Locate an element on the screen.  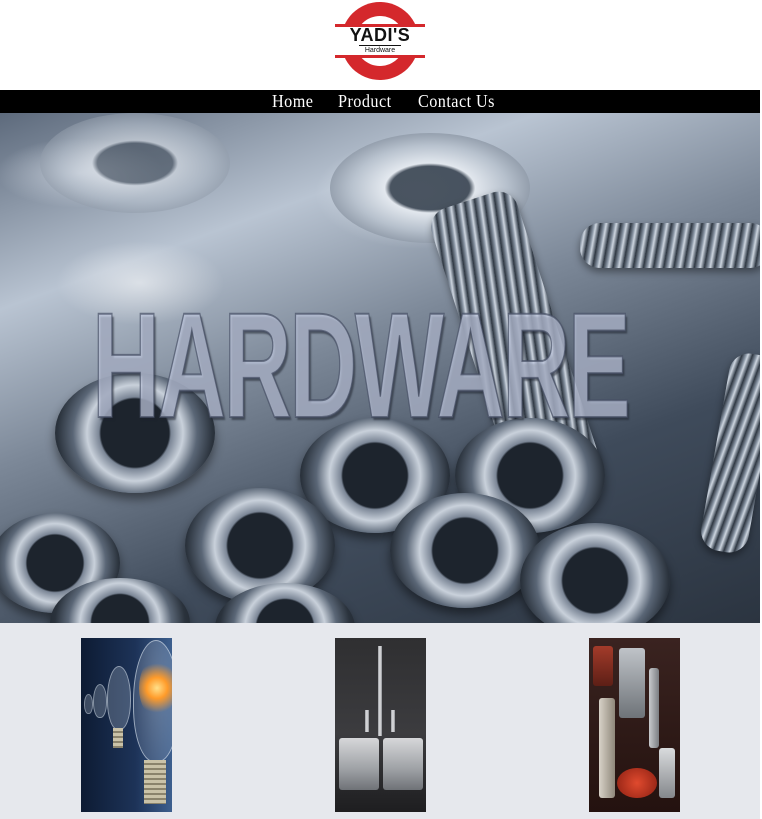
sink-basin-right is located at coordinates (403, 764).